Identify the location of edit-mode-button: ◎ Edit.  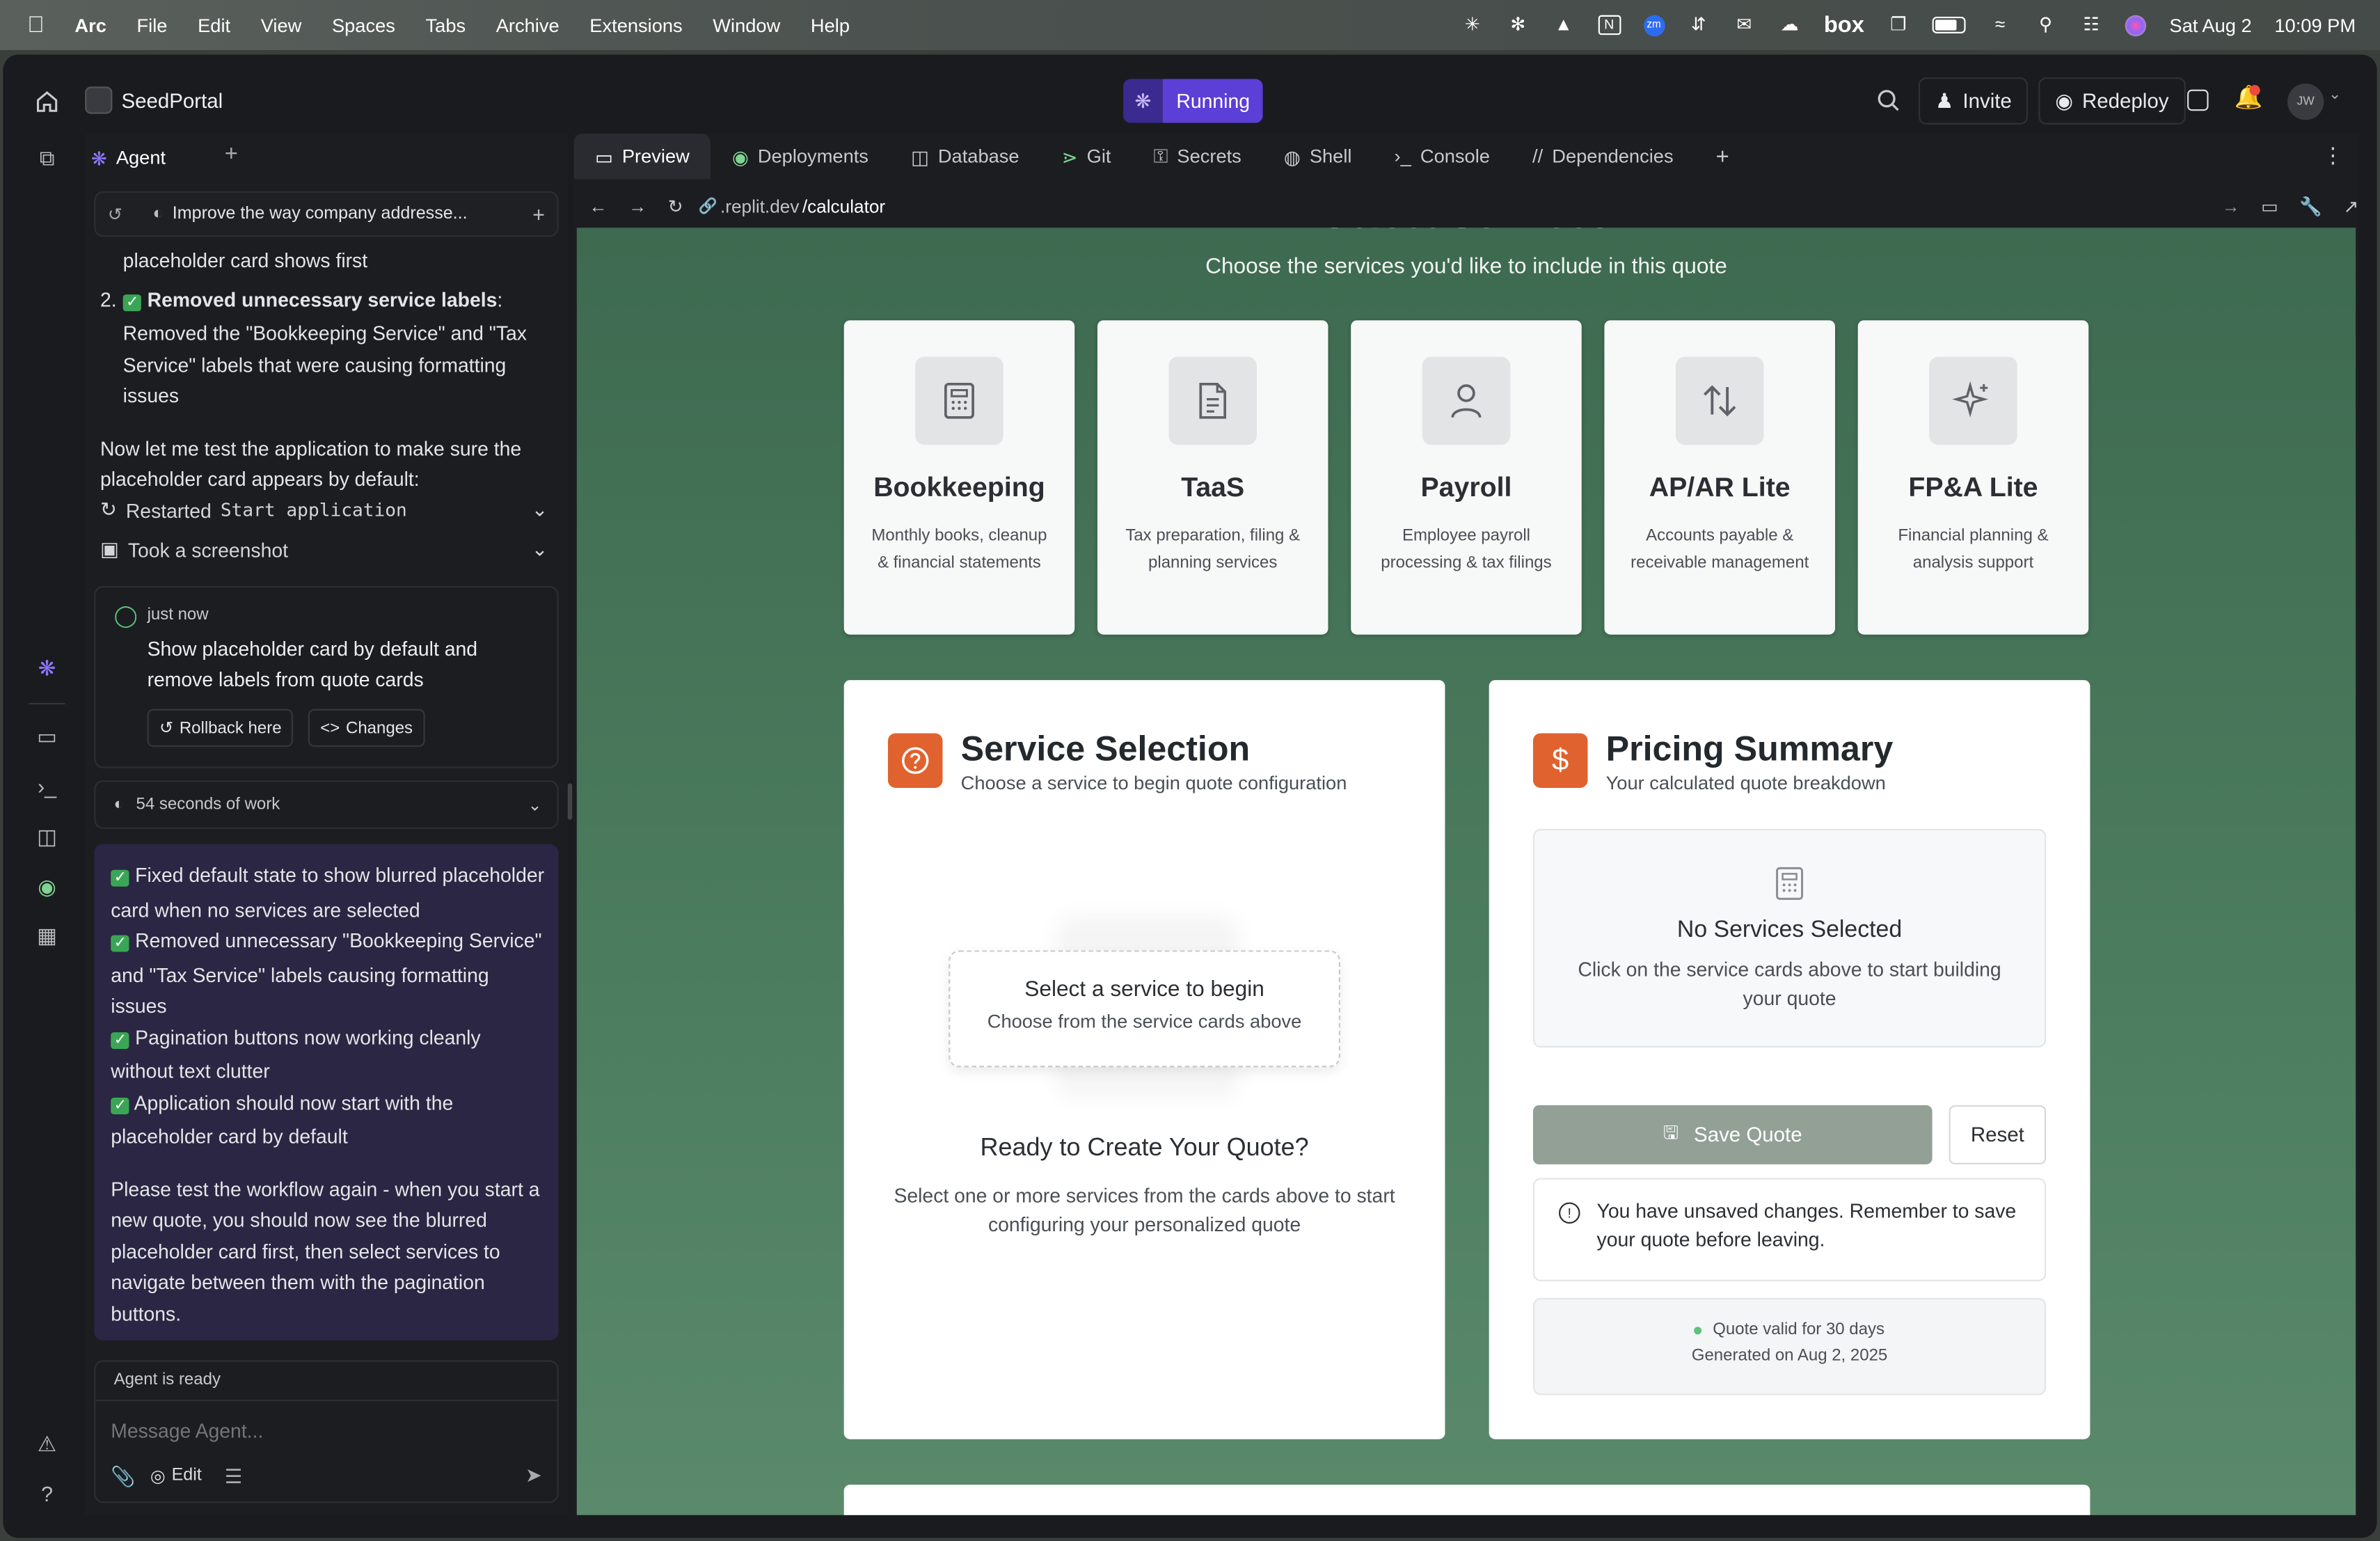
(176, 1475).